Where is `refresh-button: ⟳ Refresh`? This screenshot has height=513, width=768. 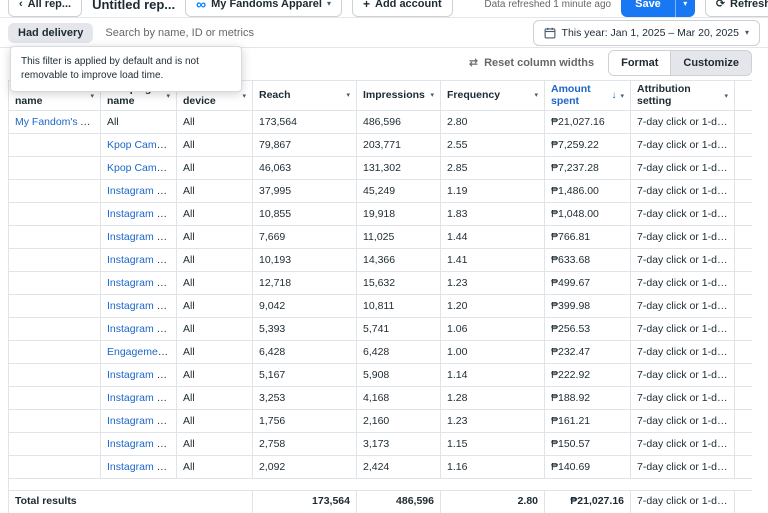 refresh-button: ⟳ Refresh is located at coordinates (736, 8).